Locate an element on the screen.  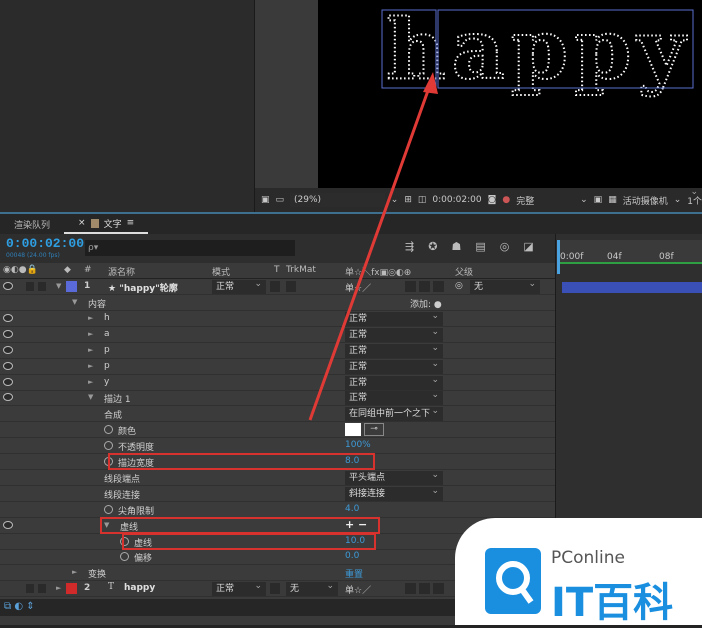
zoom-dropdown: (29%) is located at coordinates (337, 200).